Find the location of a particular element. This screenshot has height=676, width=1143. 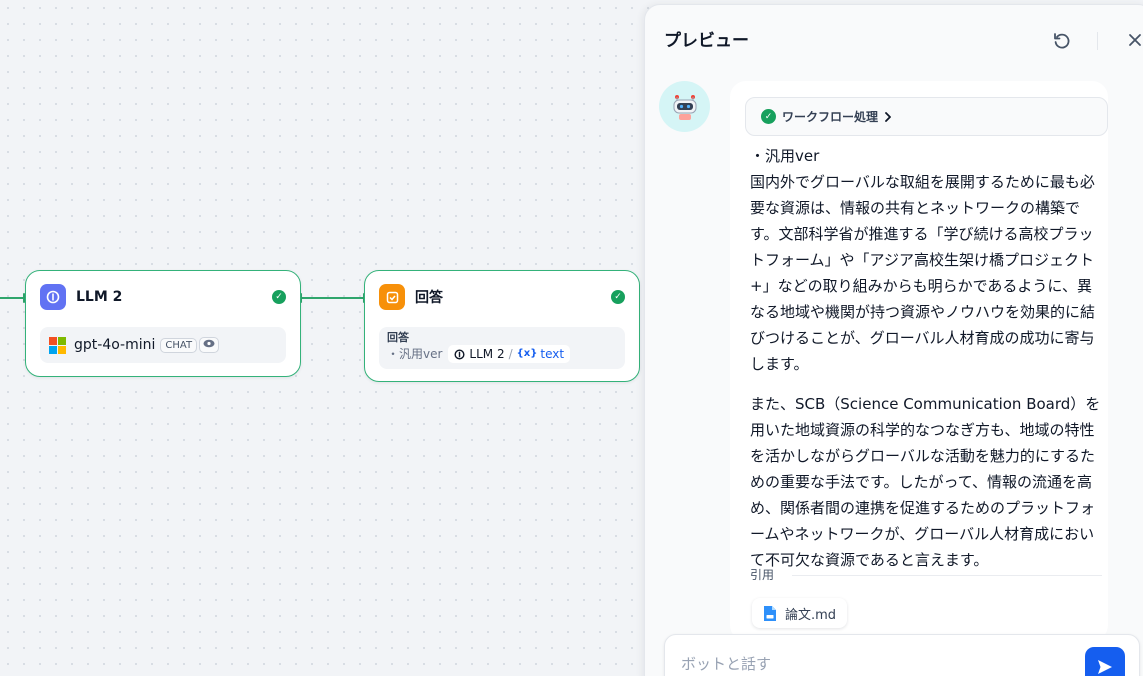

citation-file-chip: 論文.md is located at coordinates (800, 613).